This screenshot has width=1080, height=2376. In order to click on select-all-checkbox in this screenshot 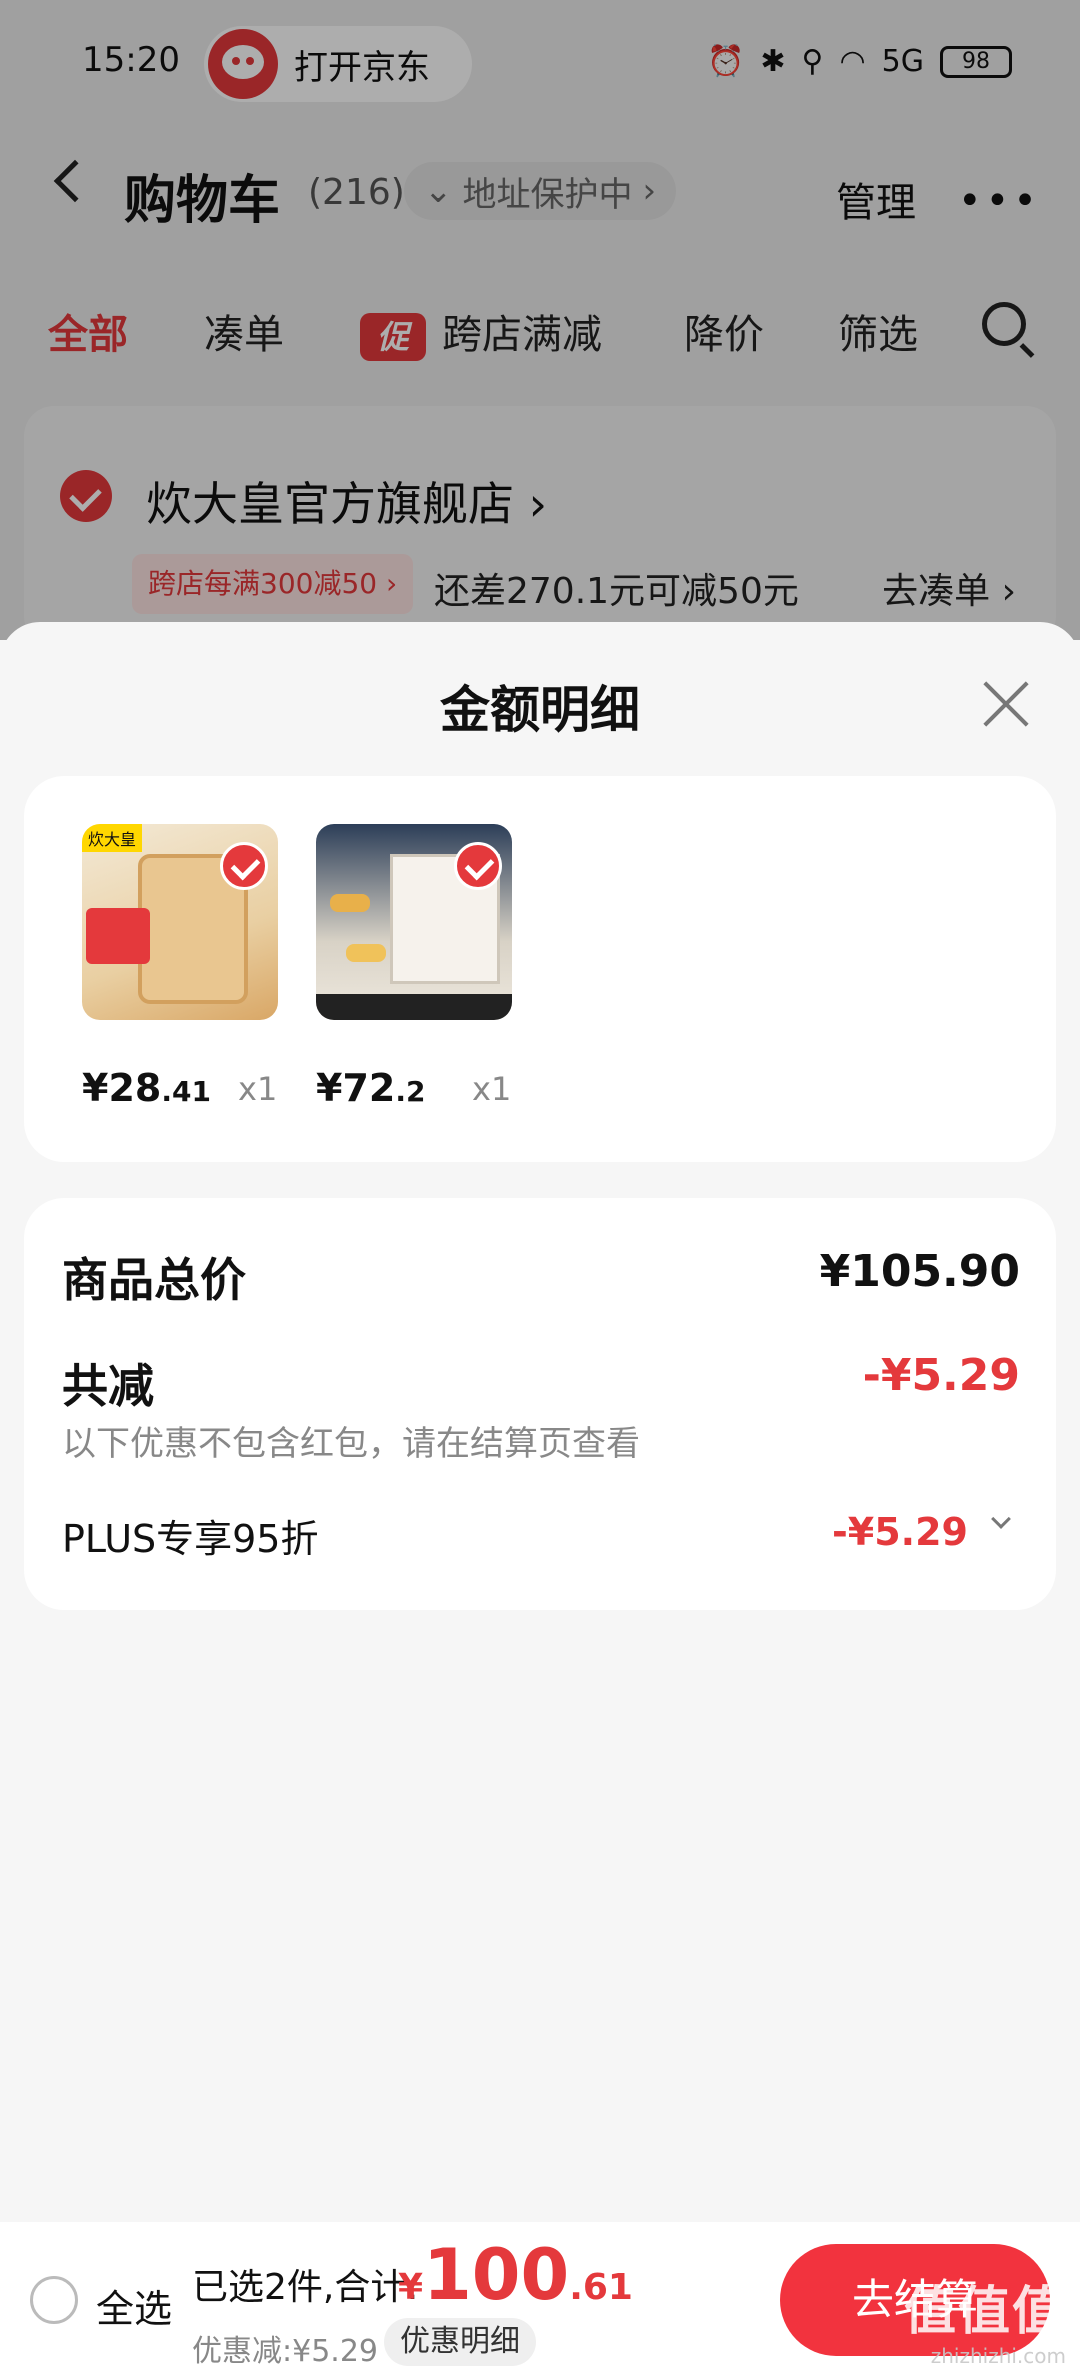, I will do `click(54, 2300)`.